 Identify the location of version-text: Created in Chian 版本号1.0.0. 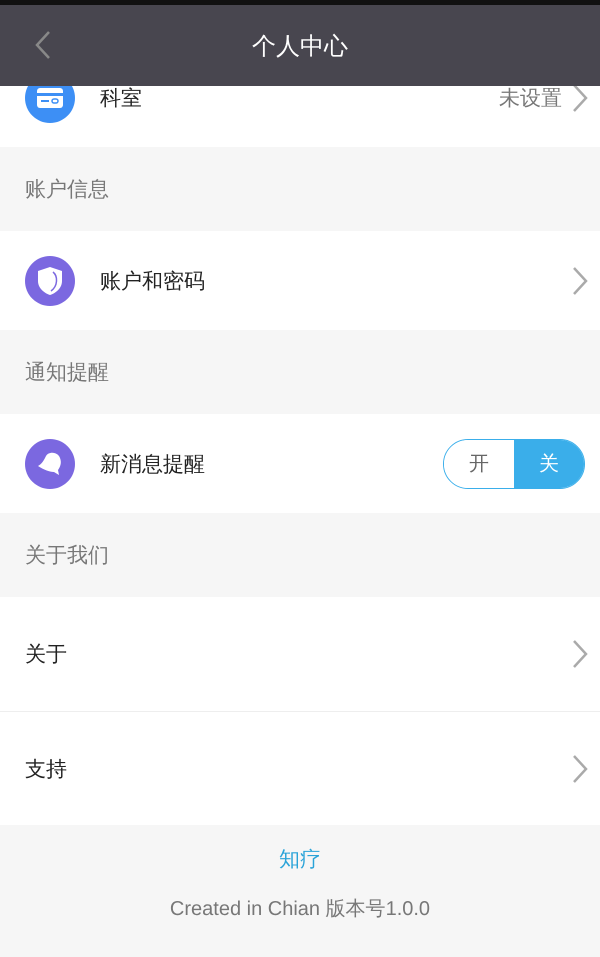
(300, 909).